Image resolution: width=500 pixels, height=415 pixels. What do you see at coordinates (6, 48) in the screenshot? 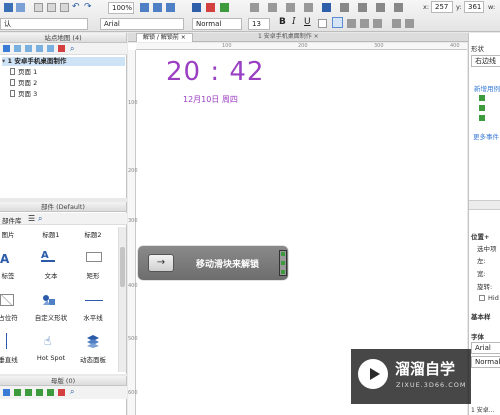
I see `add-page-icon` at bounding box center [6, 48].